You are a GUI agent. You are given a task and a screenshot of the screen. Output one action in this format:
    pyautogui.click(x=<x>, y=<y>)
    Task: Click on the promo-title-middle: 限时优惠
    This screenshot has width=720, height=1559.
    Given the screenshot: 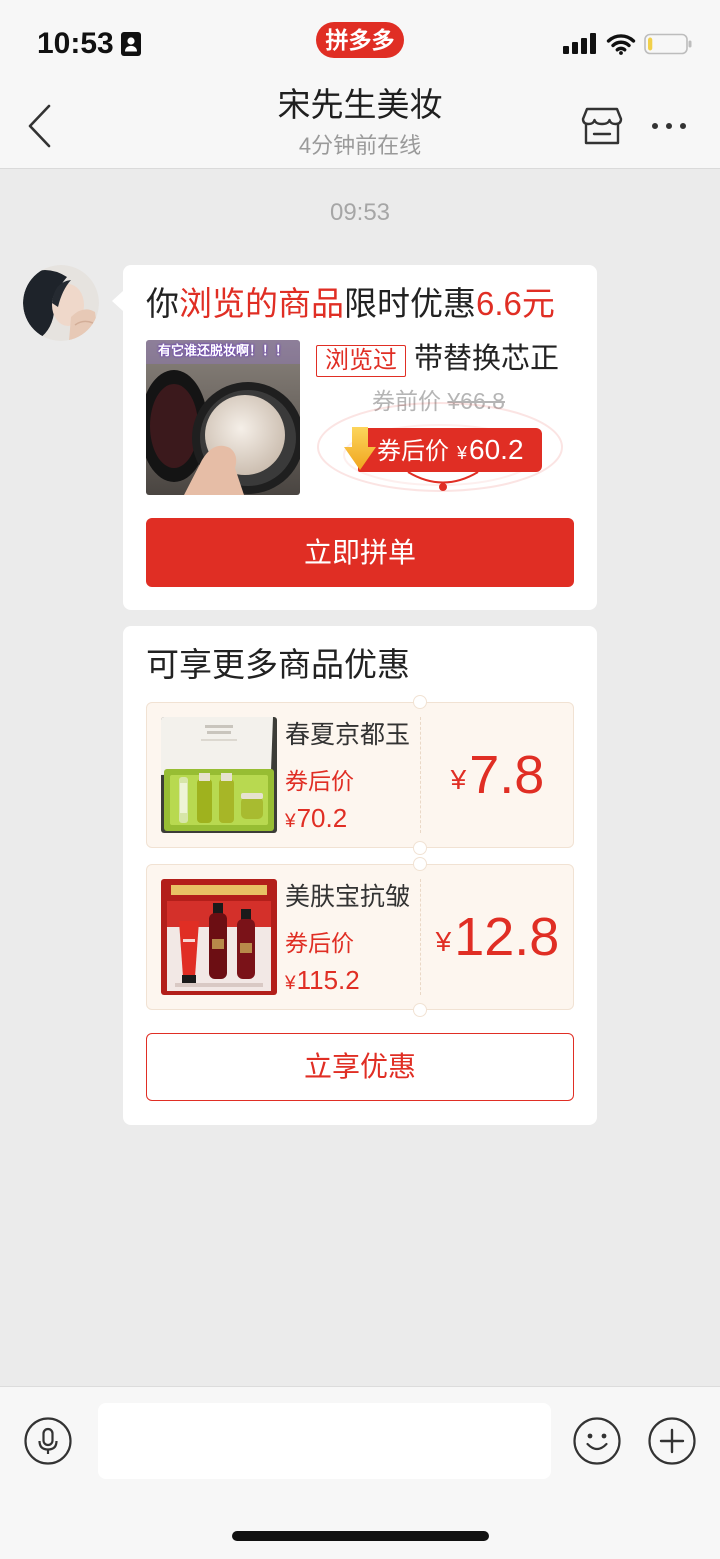 What is the action you would take?
    pyautogui.click(x=410, y=303)
    